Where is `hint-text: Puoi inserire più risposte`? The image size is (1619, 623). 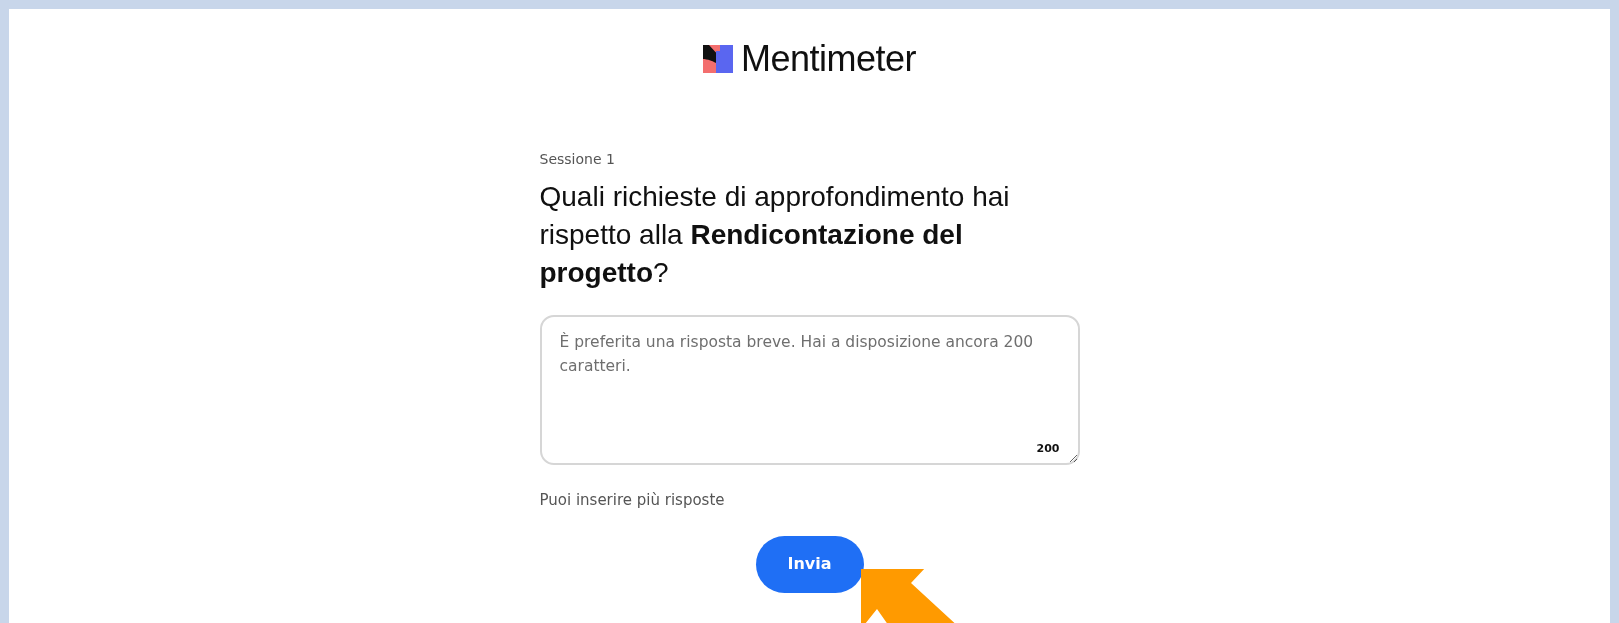
hint-text: Puoi inserire più risposte is located at coordinates (632, 501).